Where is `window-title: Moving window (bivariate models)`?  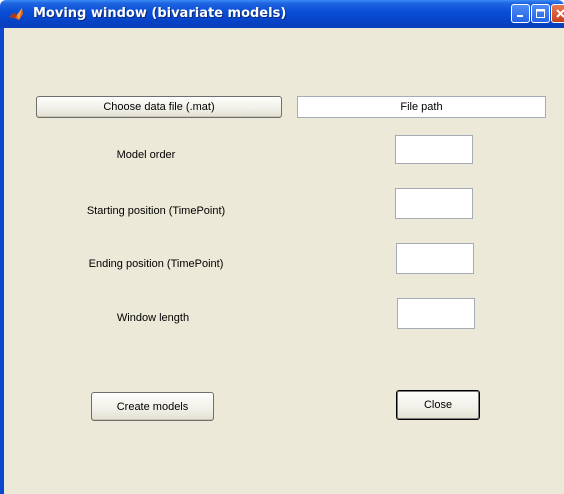 window-title: Moving window (bivariate models) is located at coordinates (160, 13).